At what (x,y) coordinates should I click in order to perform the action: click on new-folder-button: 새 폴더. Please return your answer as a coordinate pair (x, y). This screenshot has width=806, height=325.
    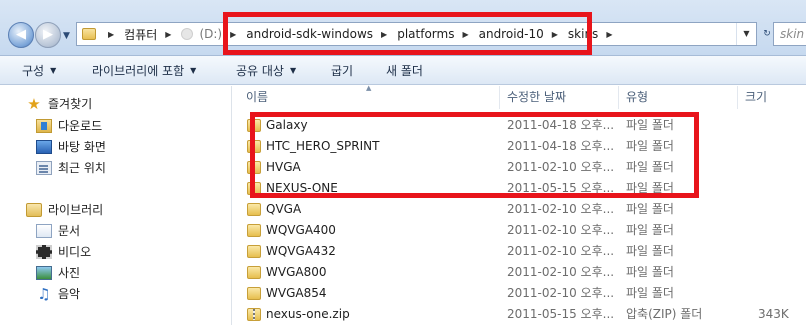
    Looking at the image, I should click on (404, 70).